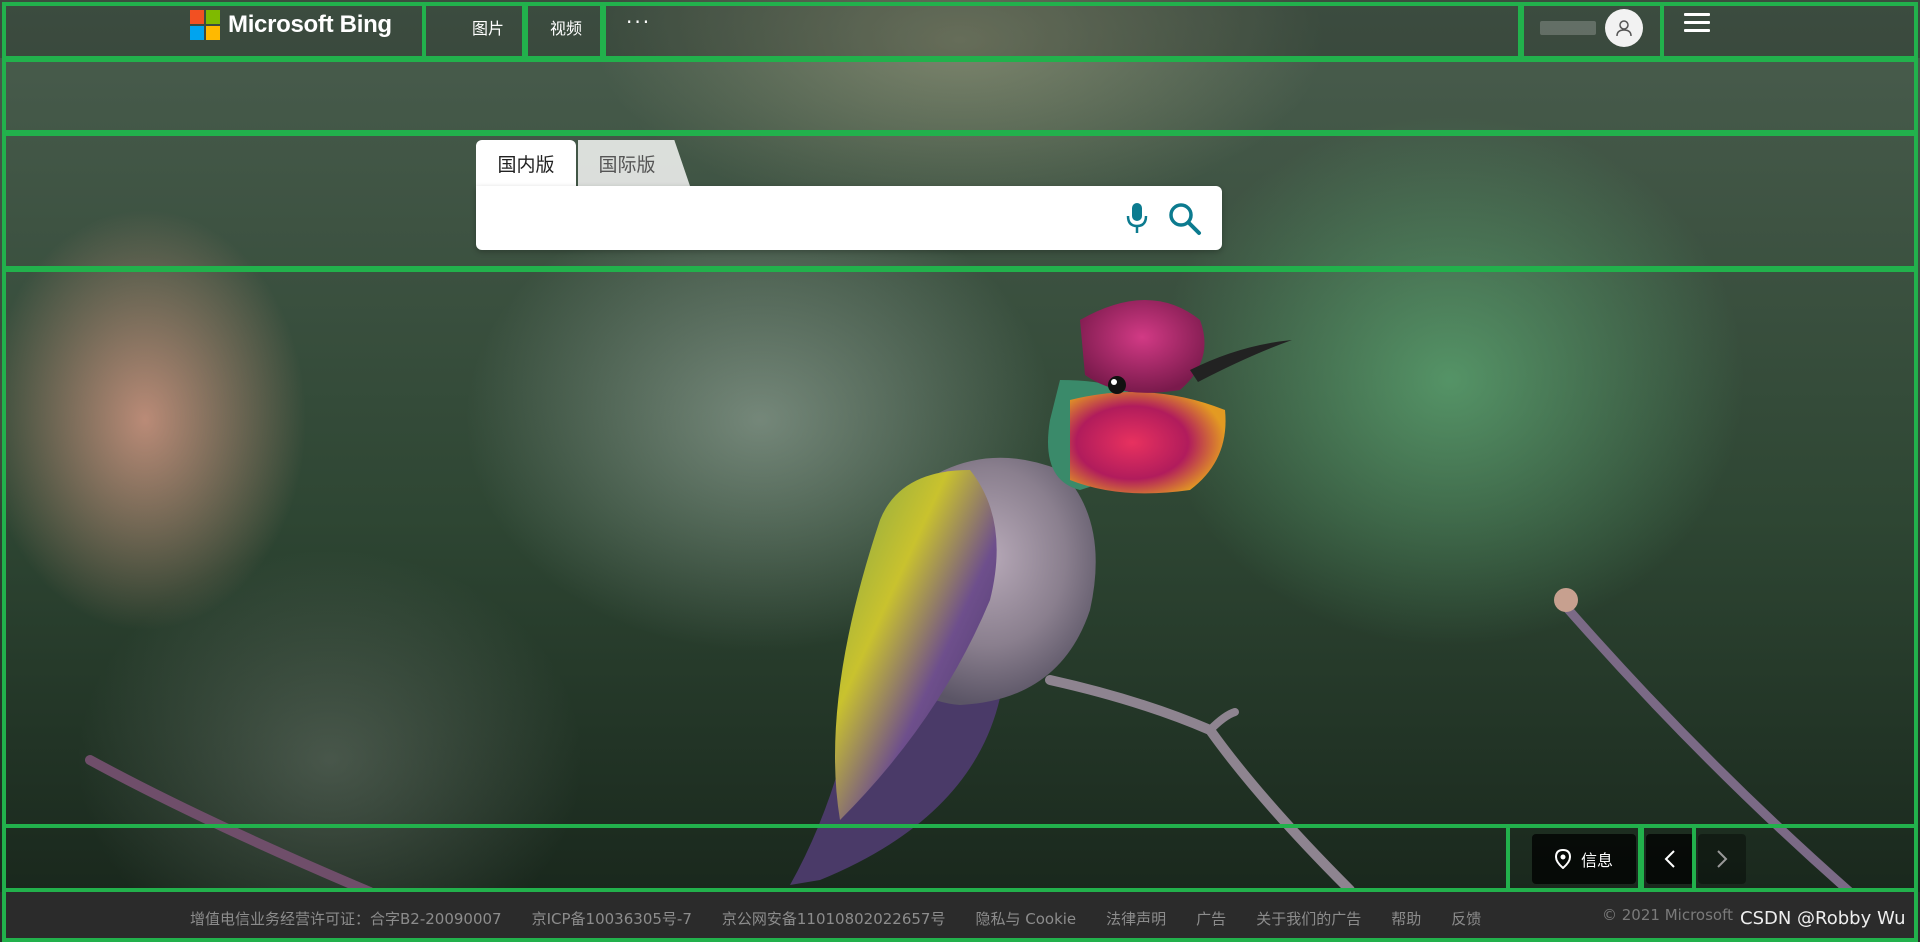 This screenshot has height=942, width=1920. Describe the element at coordinates (205, 25) in the screenshot. I see `microsoft-logo-icon` at that location.